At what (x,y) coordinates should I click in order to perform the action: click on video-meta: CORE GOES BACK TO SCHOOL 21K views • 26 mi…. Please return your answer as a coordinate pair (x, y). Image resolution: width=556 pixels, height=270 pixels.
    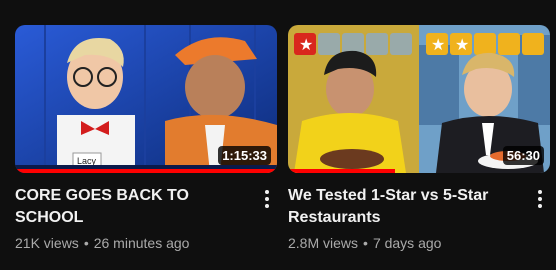
    Looking at the image, I should click on (146, 219).